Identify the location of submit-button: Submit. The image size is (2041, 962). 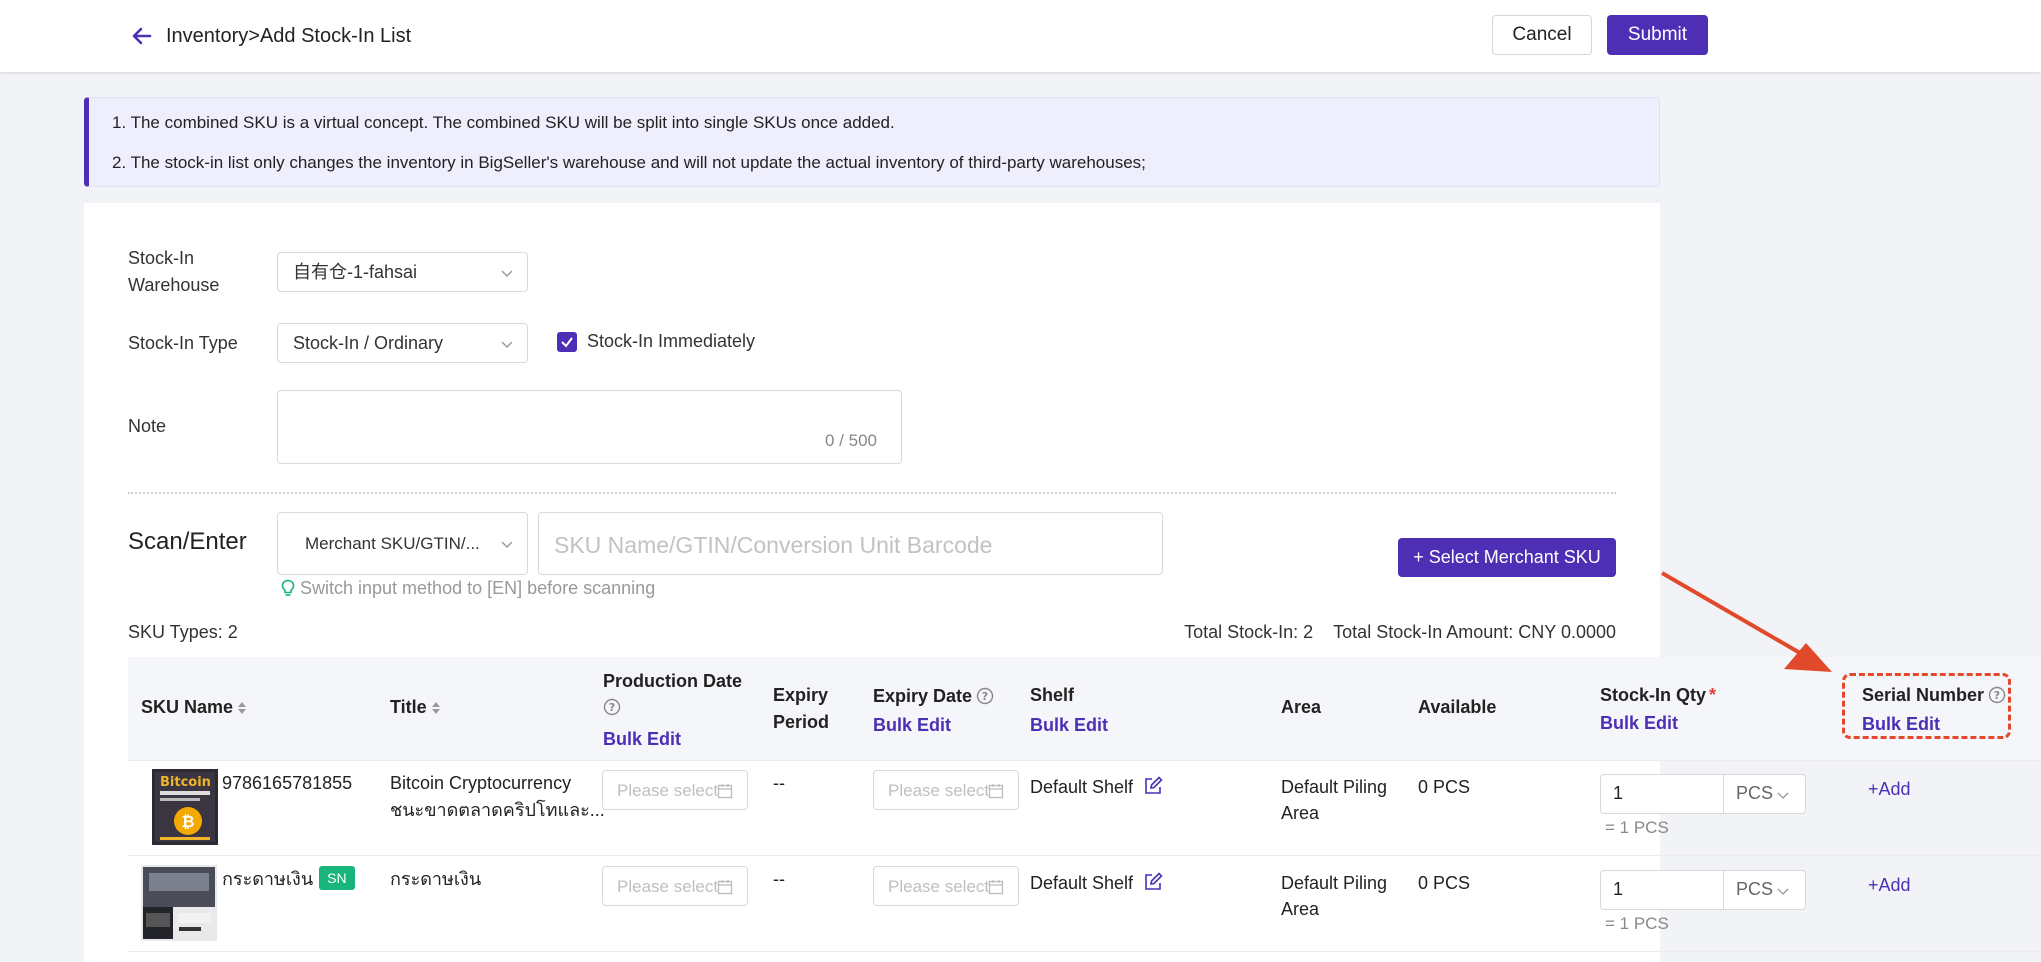
(1657, 35).